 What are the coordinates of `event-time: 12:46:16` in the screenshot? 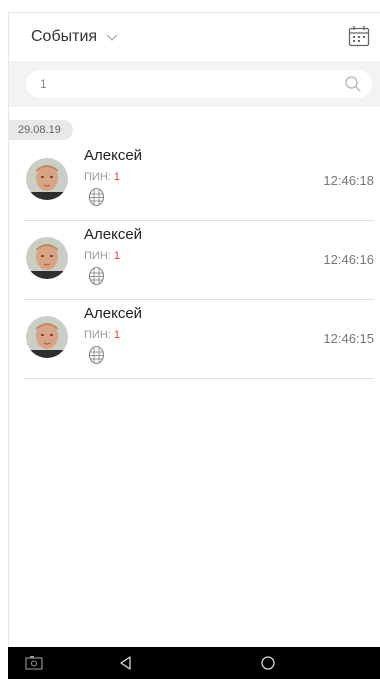 It's located at (348, 259).